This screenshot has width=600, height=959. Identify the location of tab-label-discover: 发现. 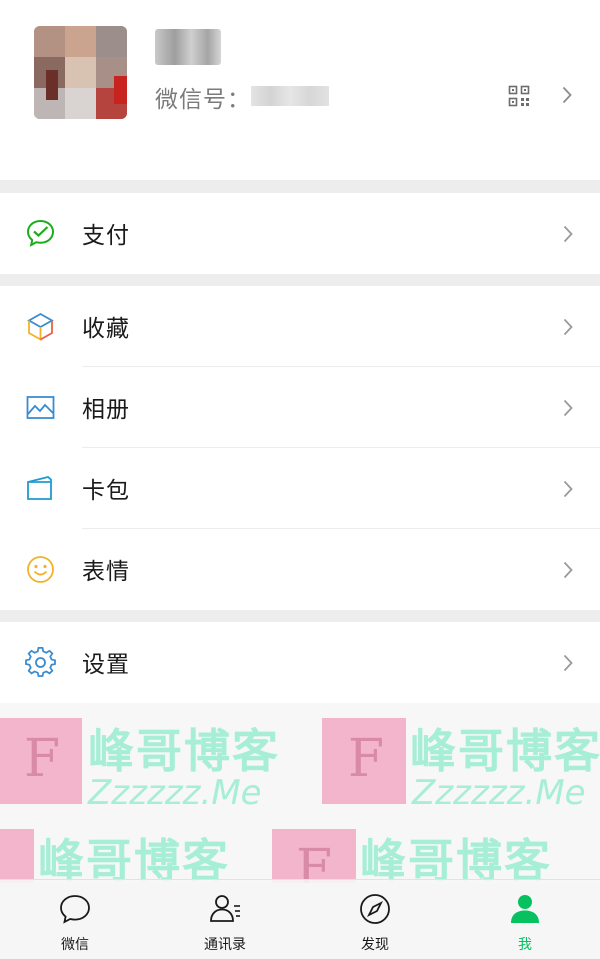
(375, 945).